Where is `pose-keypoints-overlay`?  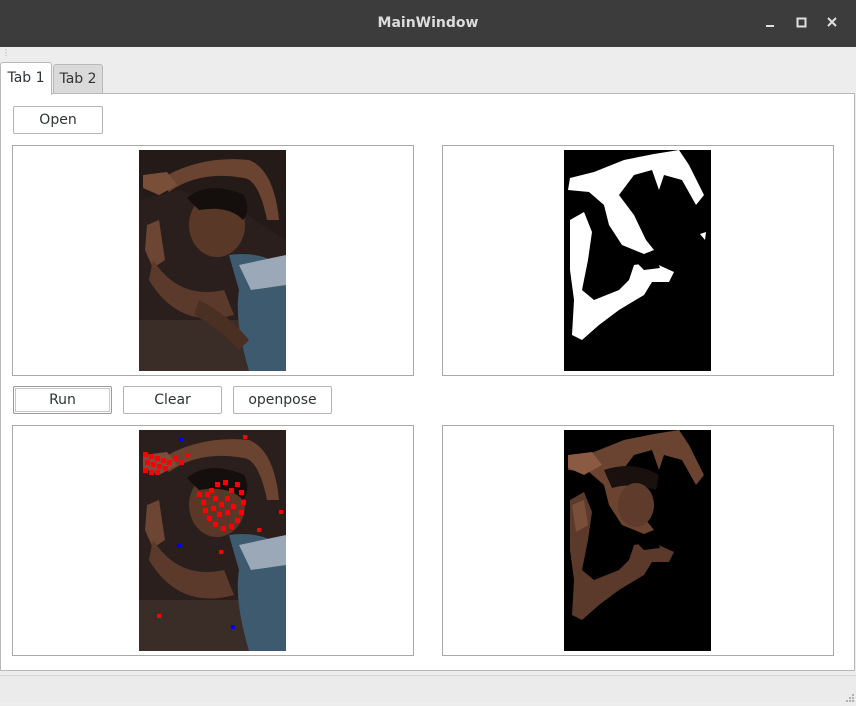 pose-keypoints-overlay is located at coordinates (212, 540).